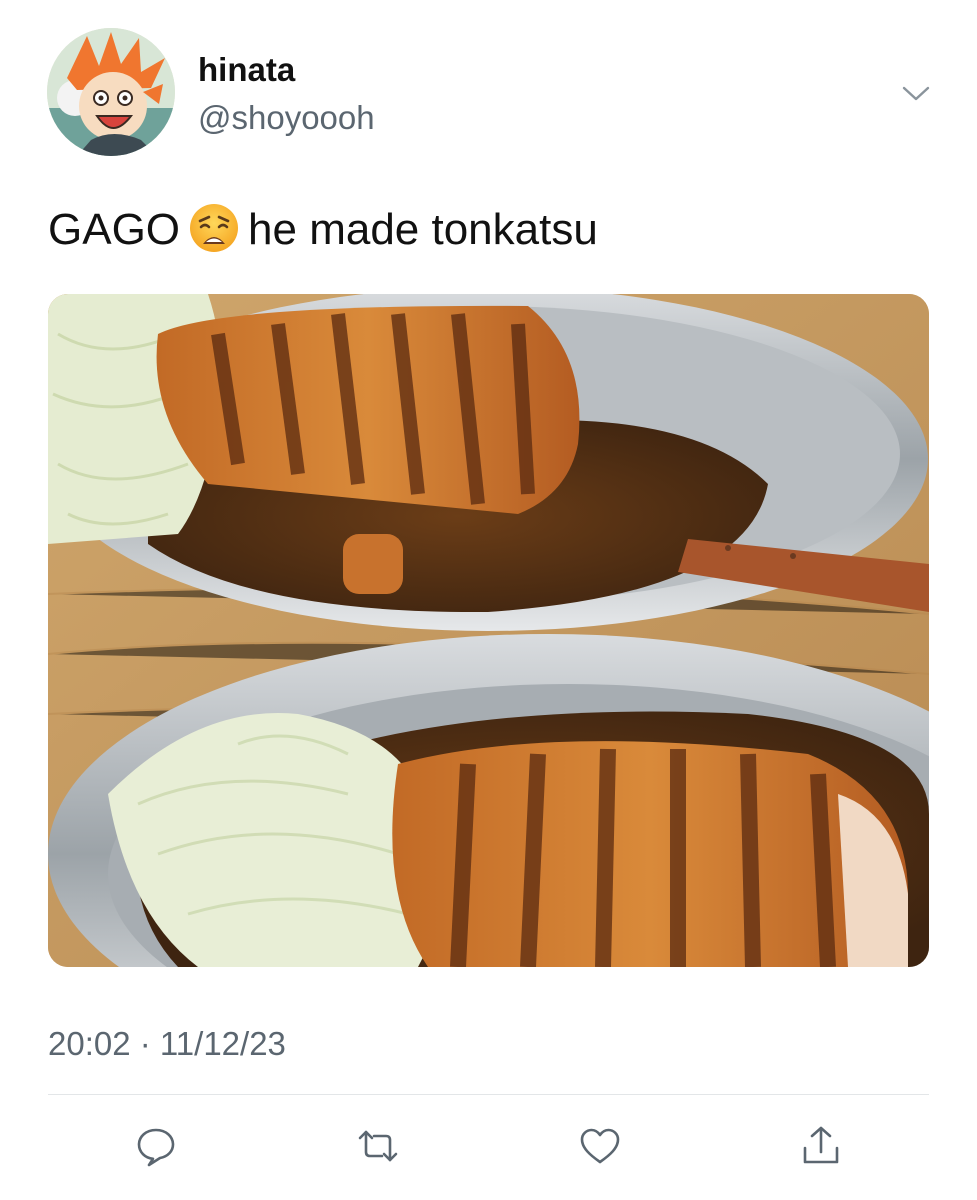 The height and width of the screenshot is (1200, 977). I want to click on share-button, so click(821, 1146).